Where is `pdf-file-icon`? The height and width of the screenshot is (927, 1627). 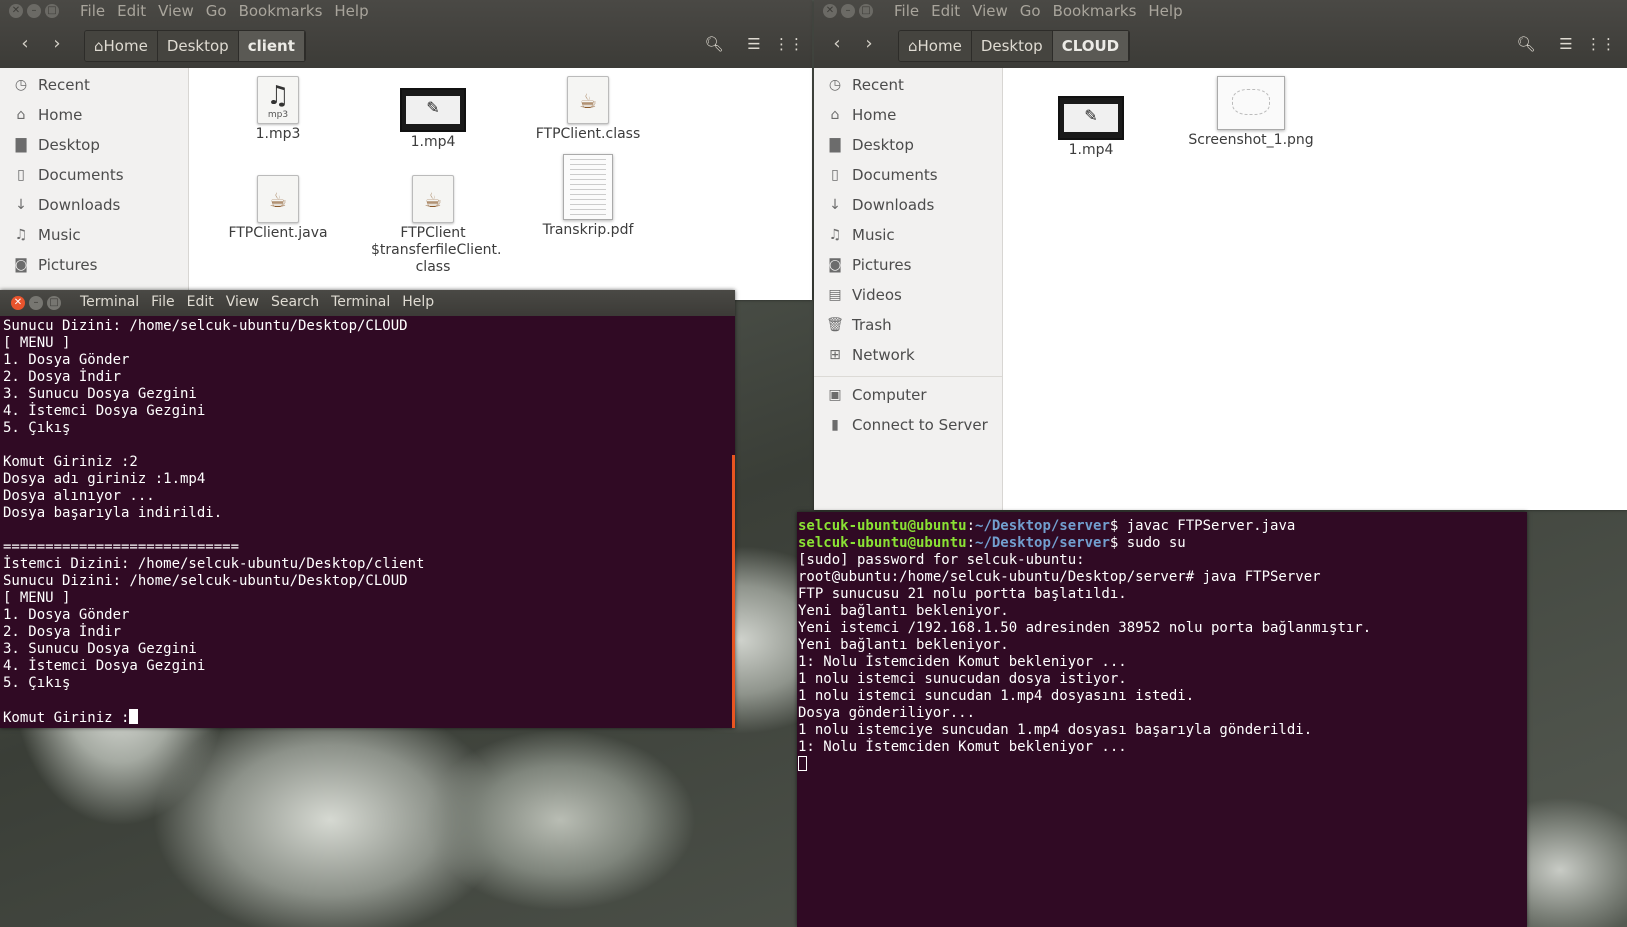
pdf-file-icon is located at coordinates (588, 187).